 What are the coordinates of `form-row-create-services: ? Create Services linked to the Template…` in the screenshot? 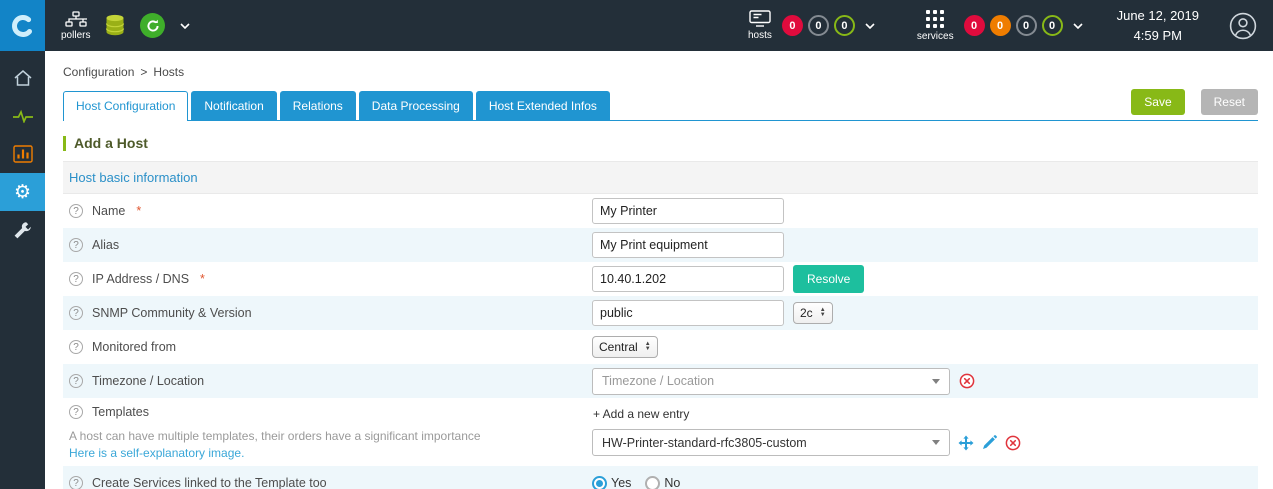 It's located at (660, 477).